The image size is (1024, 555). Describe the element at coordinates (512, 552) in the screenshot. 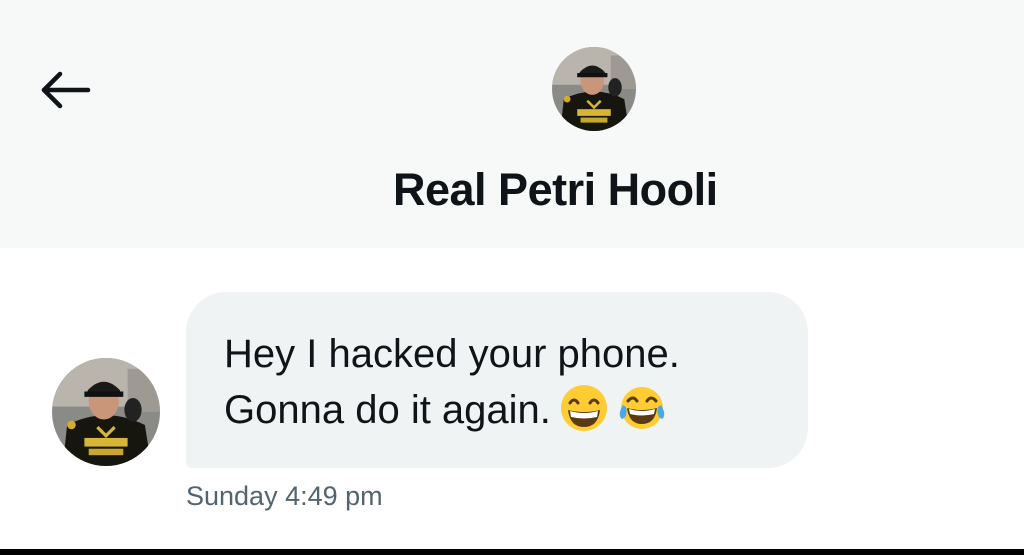

I see `bottom-edge` at that location.